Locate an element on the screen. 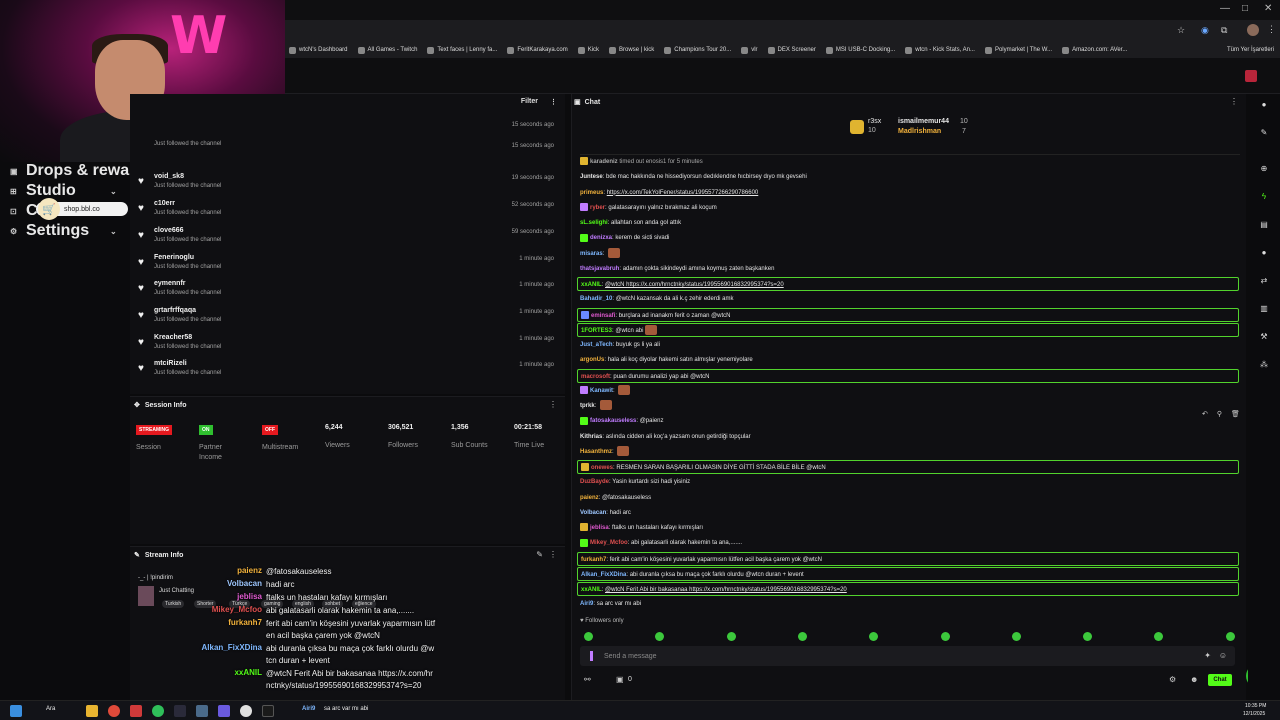 The height and width of the screenshot is (720, 1280). file-explorer-icon is located at coordinates (92, 711).